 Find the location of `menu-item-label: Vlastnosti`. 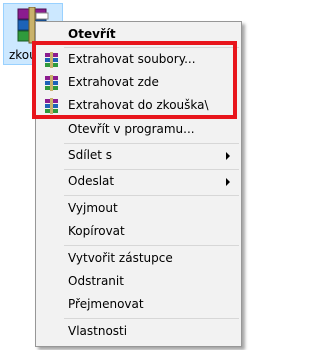

menu-item-label: Vlastnosti is located at coordinates (98, 331).